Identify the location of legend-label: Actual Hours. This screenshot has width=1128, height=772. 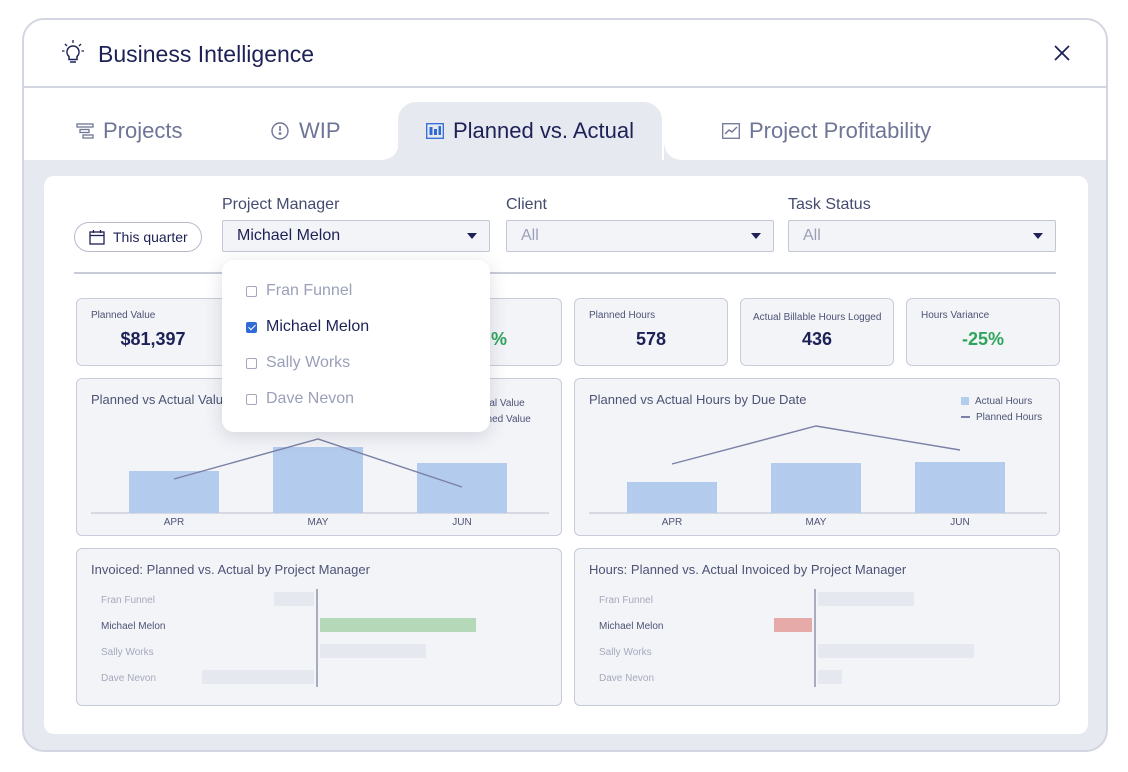
(1004, 401).